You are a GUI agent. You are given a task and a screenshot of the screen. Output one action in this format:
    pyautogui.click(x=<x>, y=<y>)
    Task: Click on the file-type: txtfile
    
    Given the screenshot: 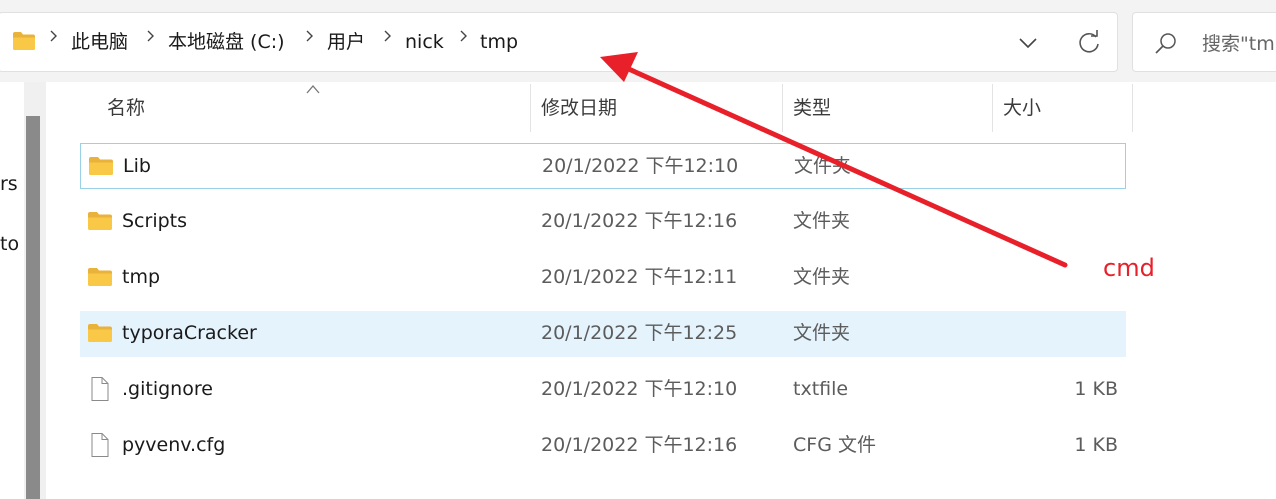 What is the action you would take?
    pyautogui.click(x=821, y=389)
    